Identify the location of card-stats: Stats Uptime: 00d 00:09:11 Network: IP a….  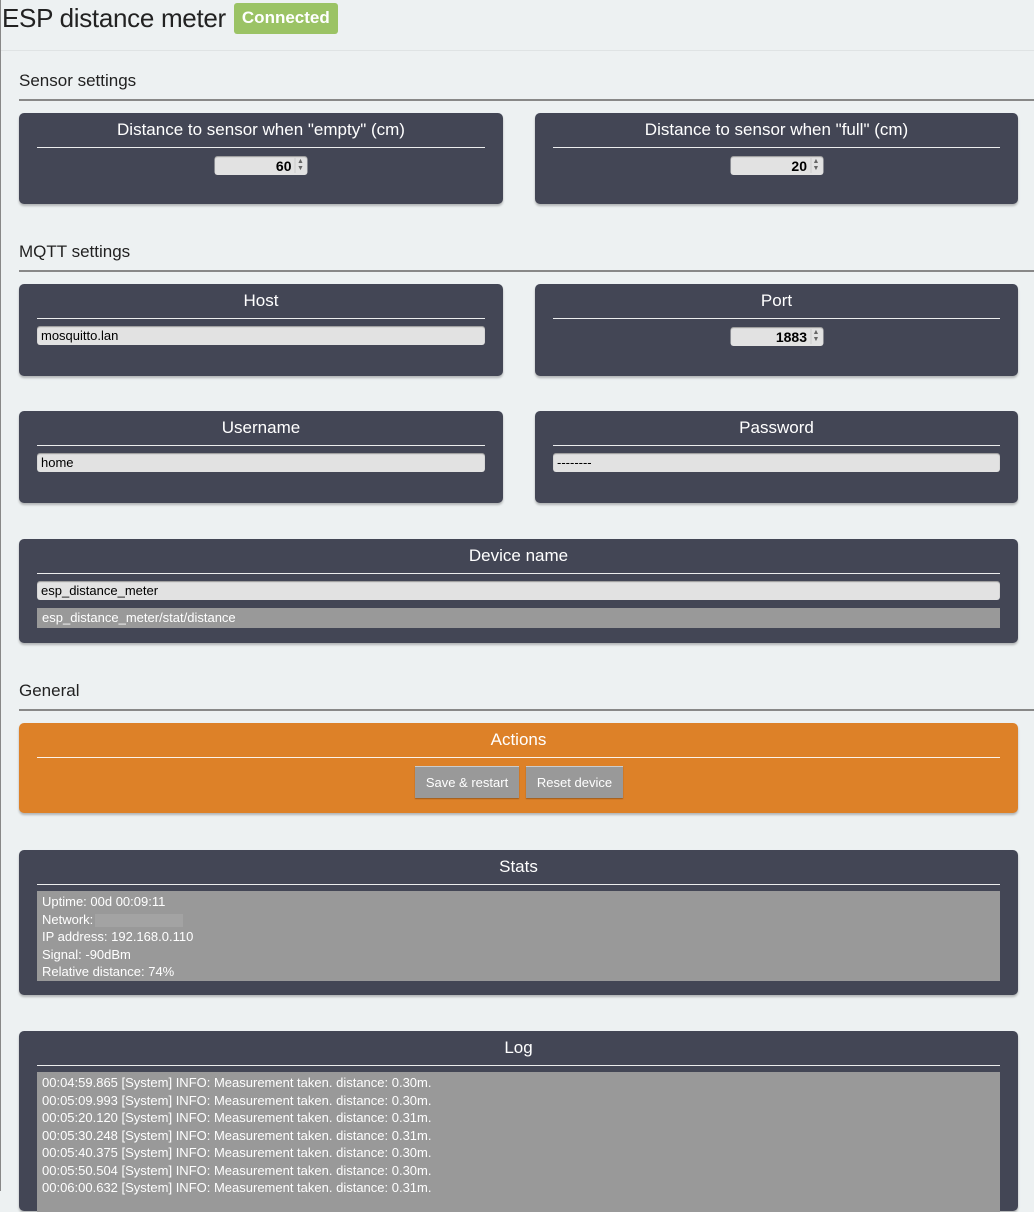
(518, 922).